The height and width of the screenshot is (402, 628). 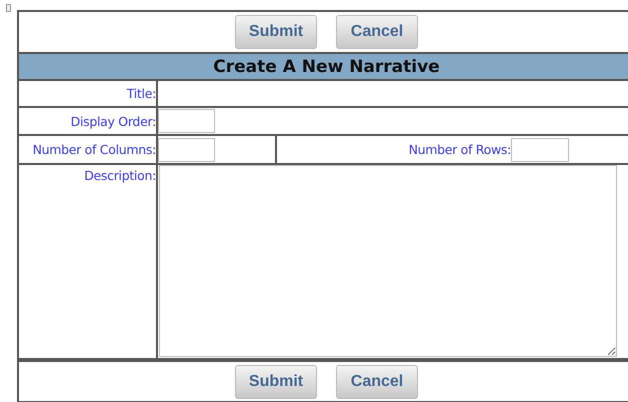 I want to click on rows-input, so click(x=540, y=150).